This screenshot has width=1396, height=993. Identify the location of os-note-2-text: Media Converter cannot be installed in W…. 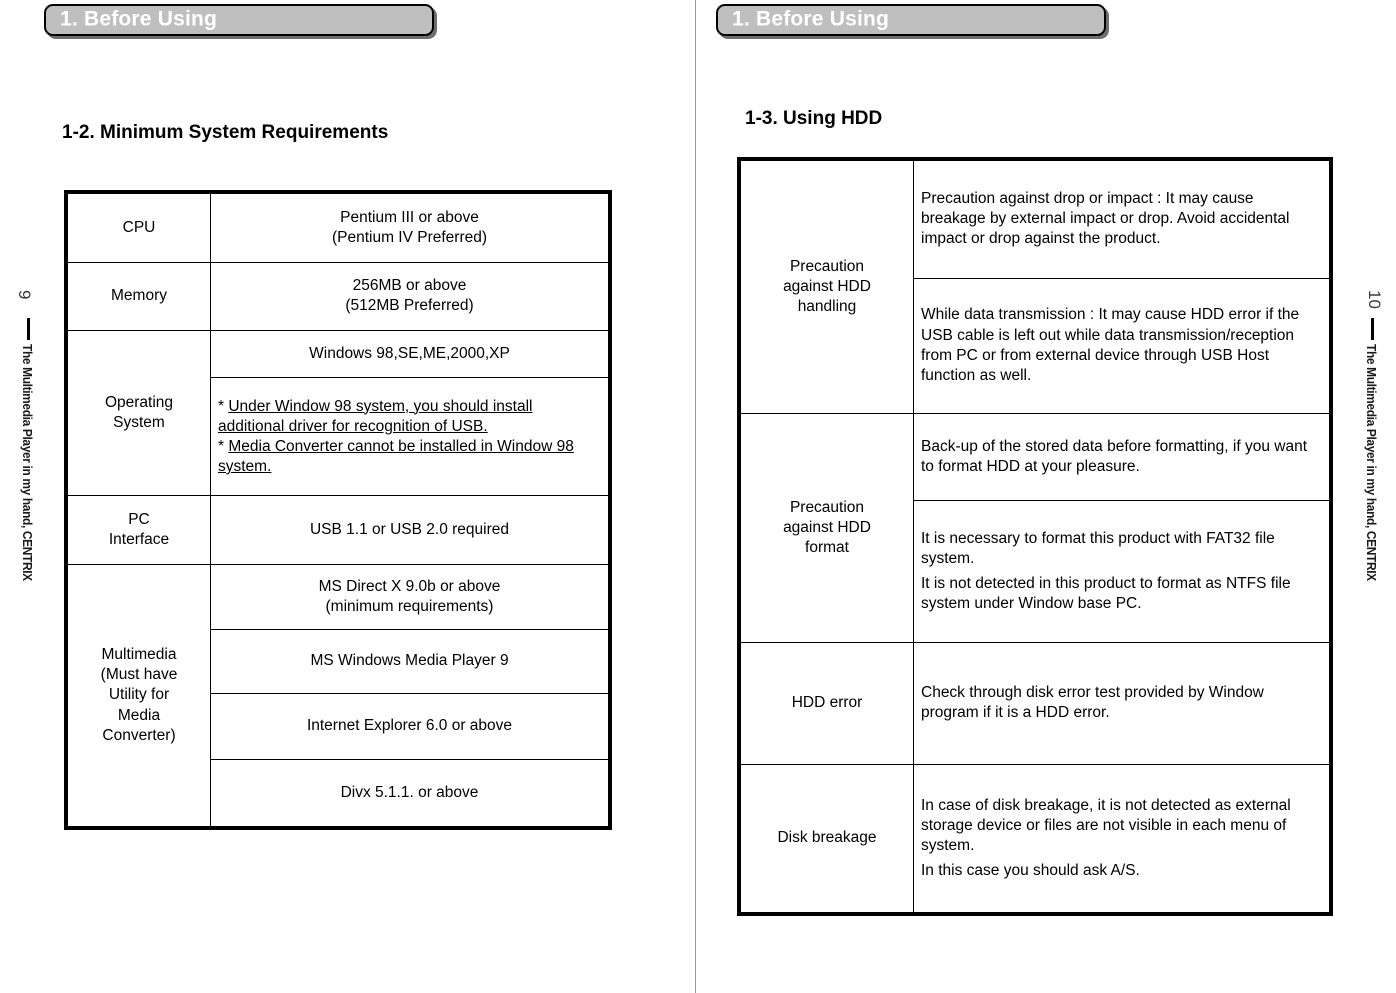
(396, 456).